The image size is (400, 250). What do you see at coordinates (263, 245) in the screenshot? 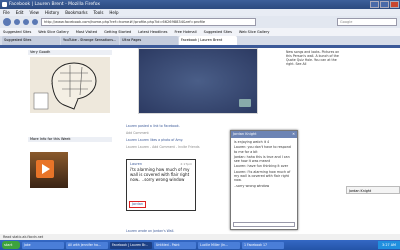
I see `taskbar-item: 1 Facebook 17` at bounding box center [263, 245].